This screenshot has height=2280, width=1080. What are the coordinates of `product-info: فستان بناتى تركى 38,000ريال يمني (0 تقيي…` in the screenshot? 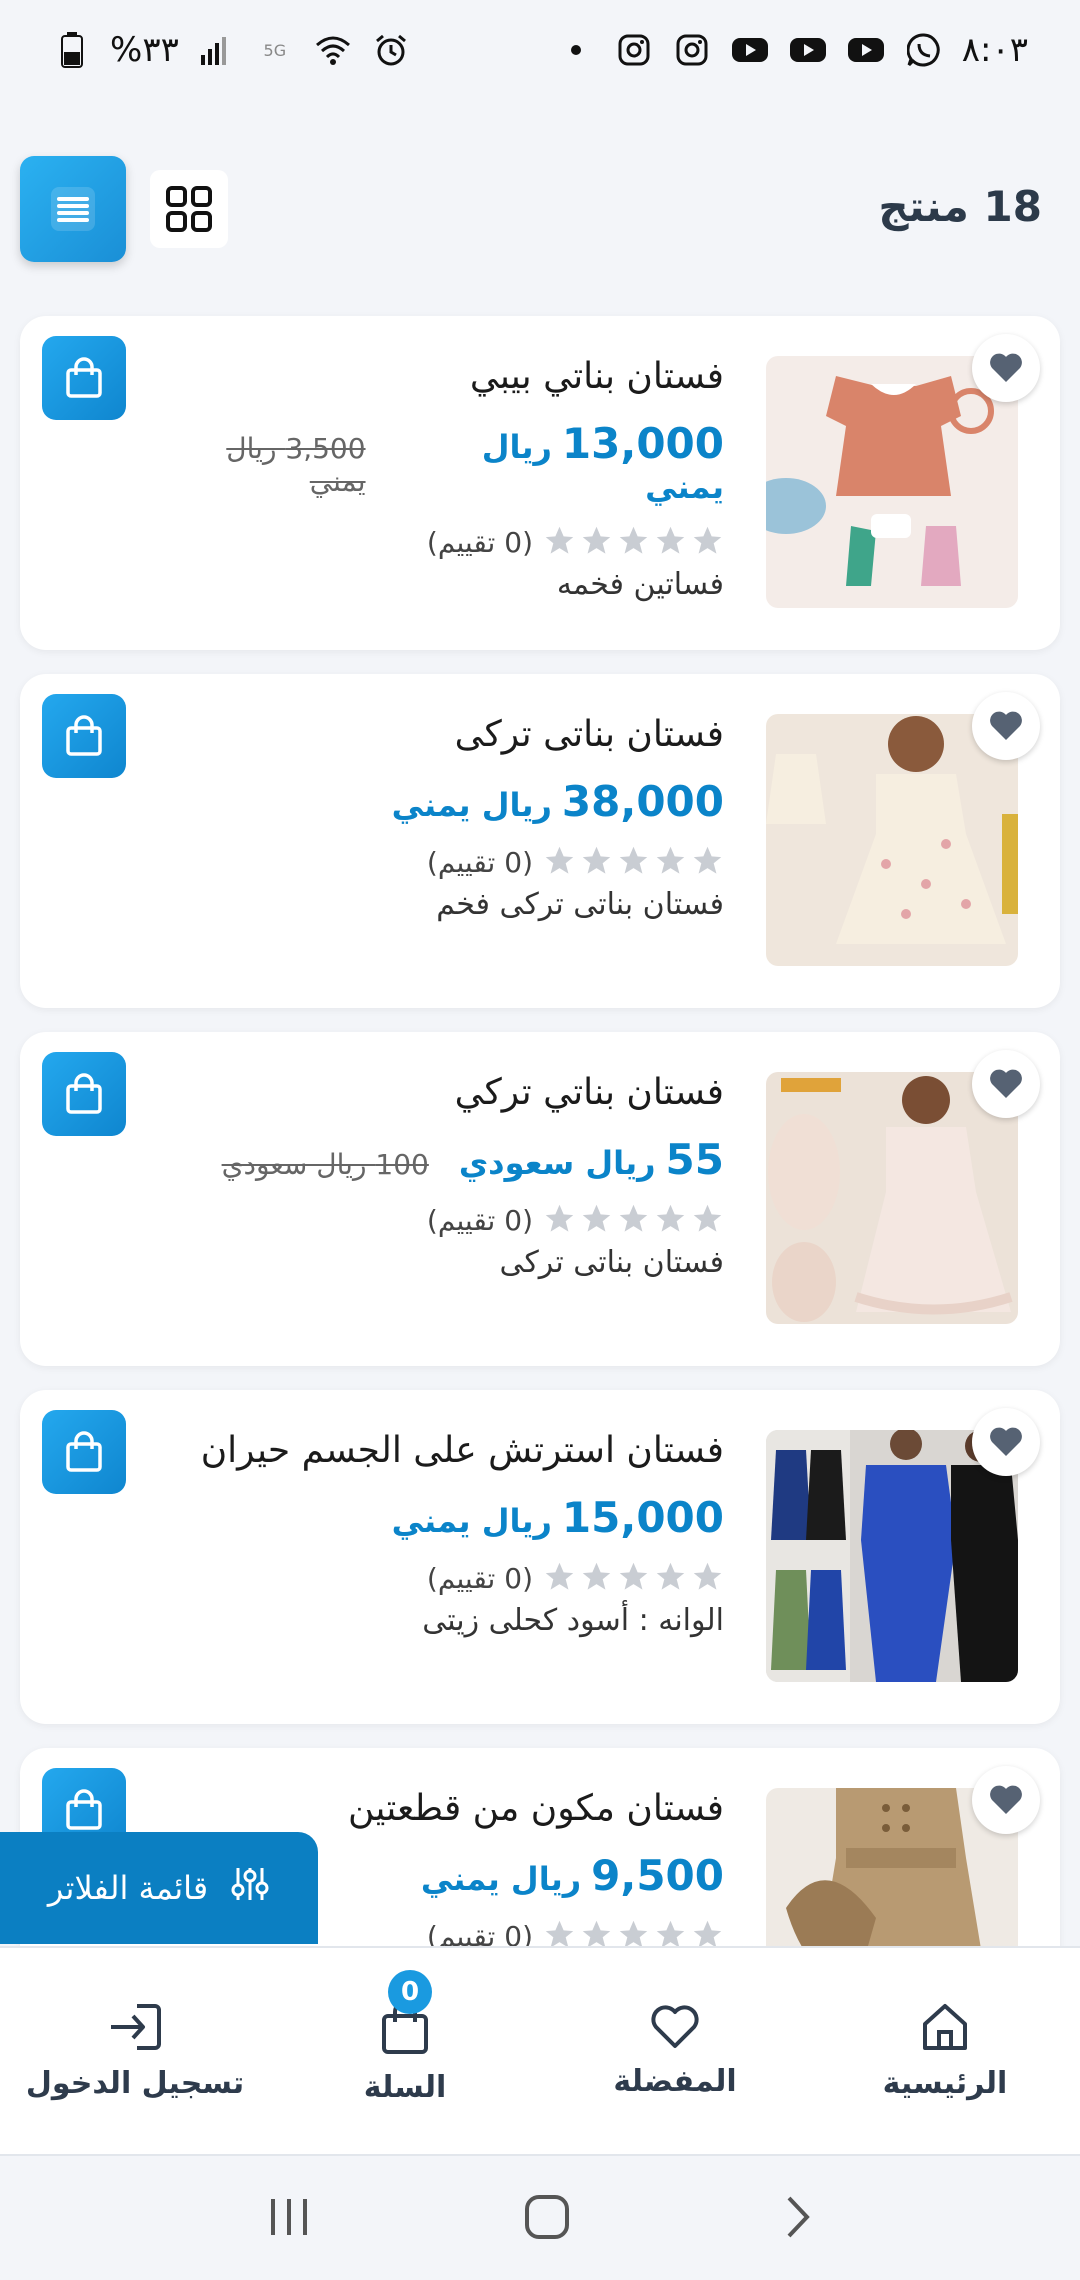 It's located at (444, 818).